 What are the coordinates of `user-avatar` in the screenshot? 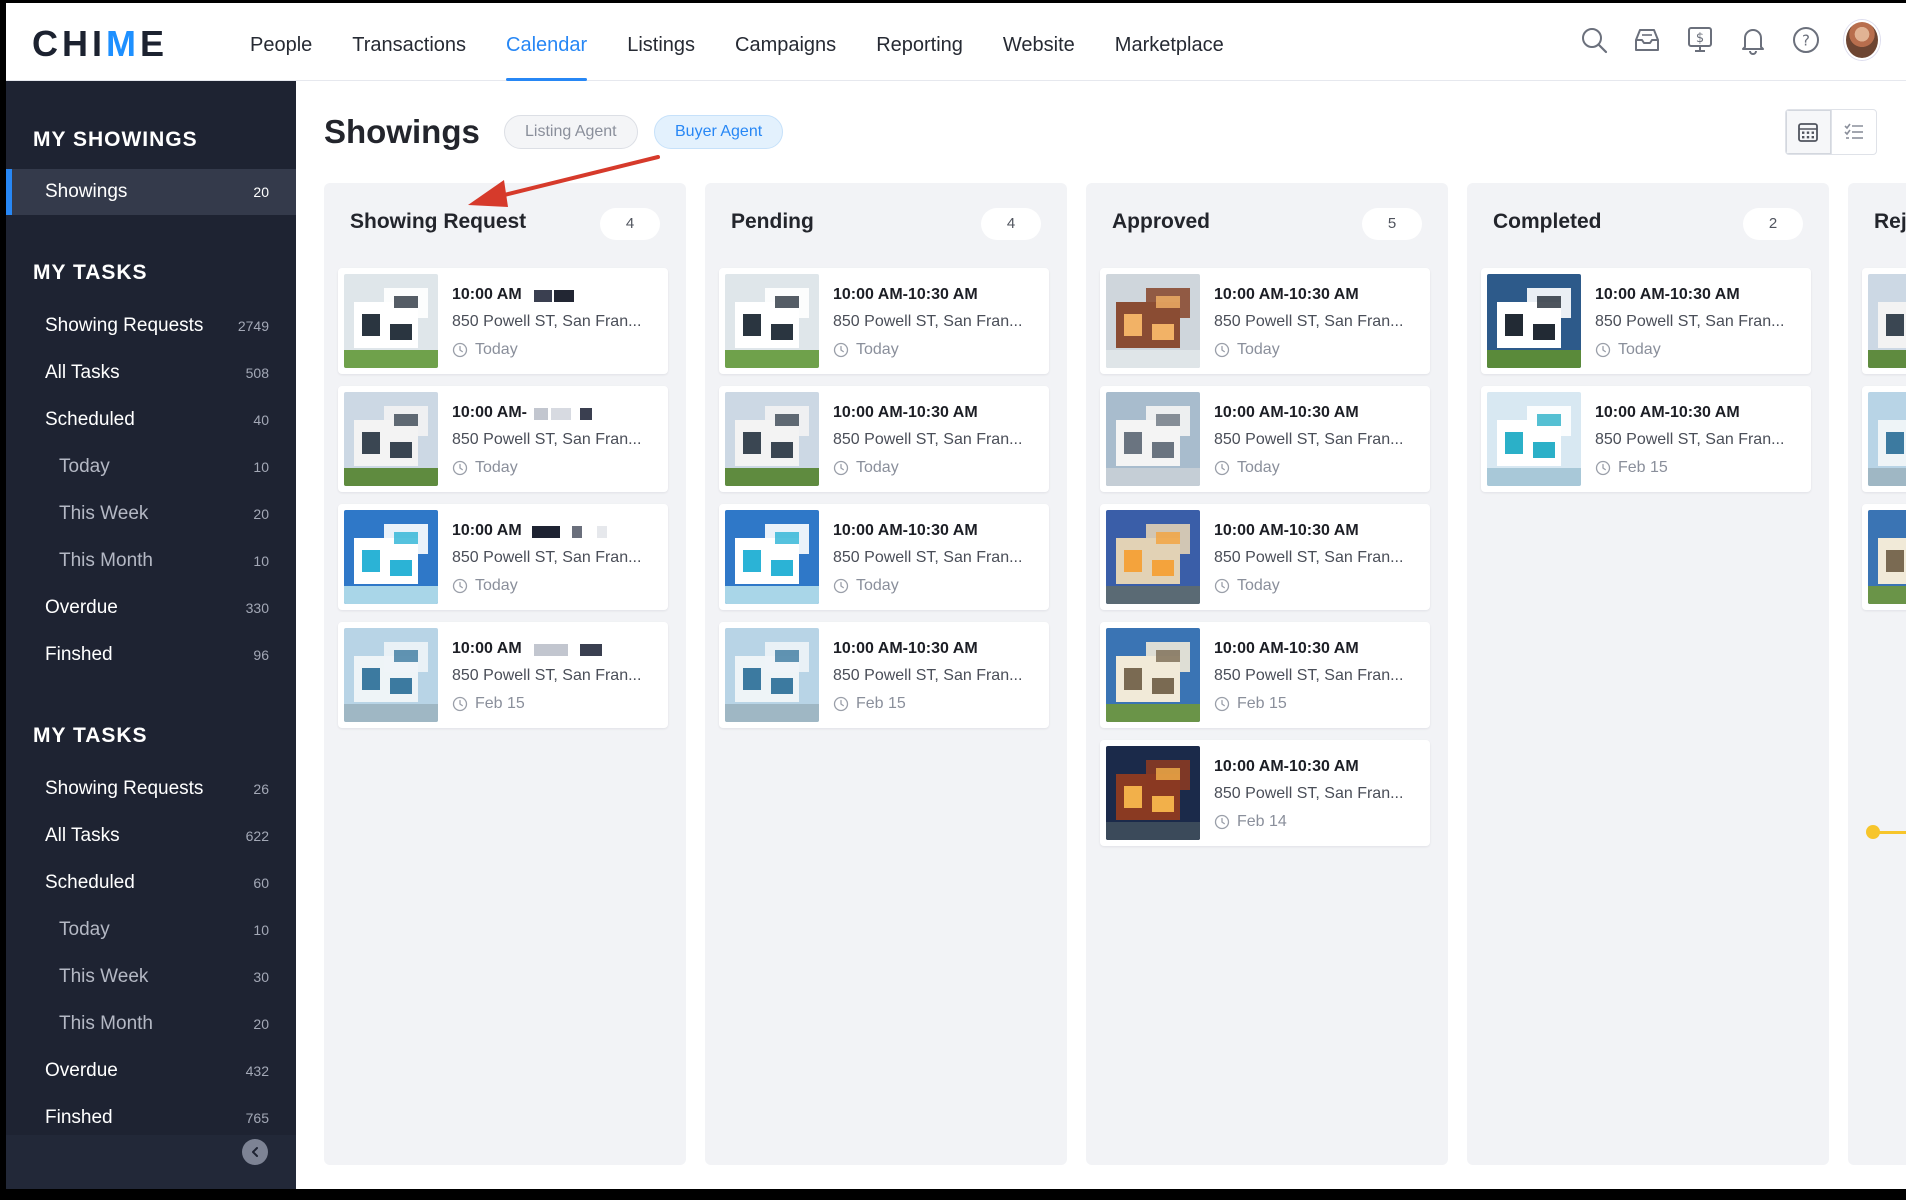 It's located at (1862, 40).